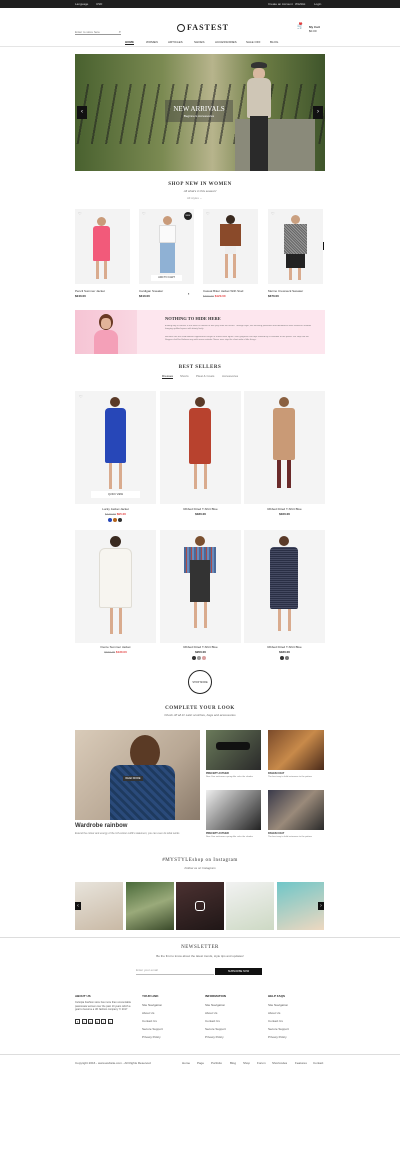  What do you see at coordinates (233, 1063) in the screenshot?
I see `footer-bottom-link: Blog` at bounding box center [233, 1063].